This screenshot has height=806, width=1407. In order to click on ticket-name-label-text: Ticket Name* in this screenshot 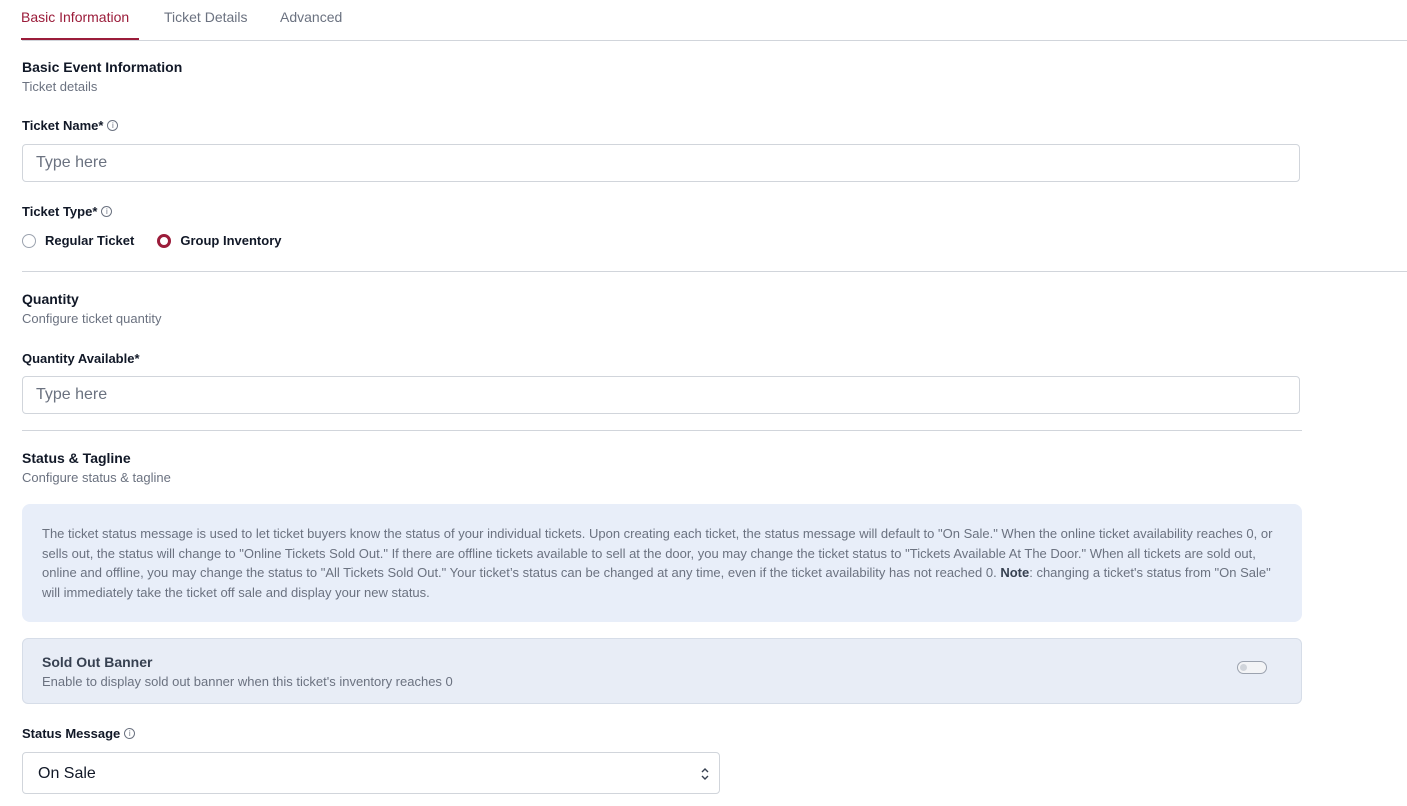, I will do `click(63, 125)`.